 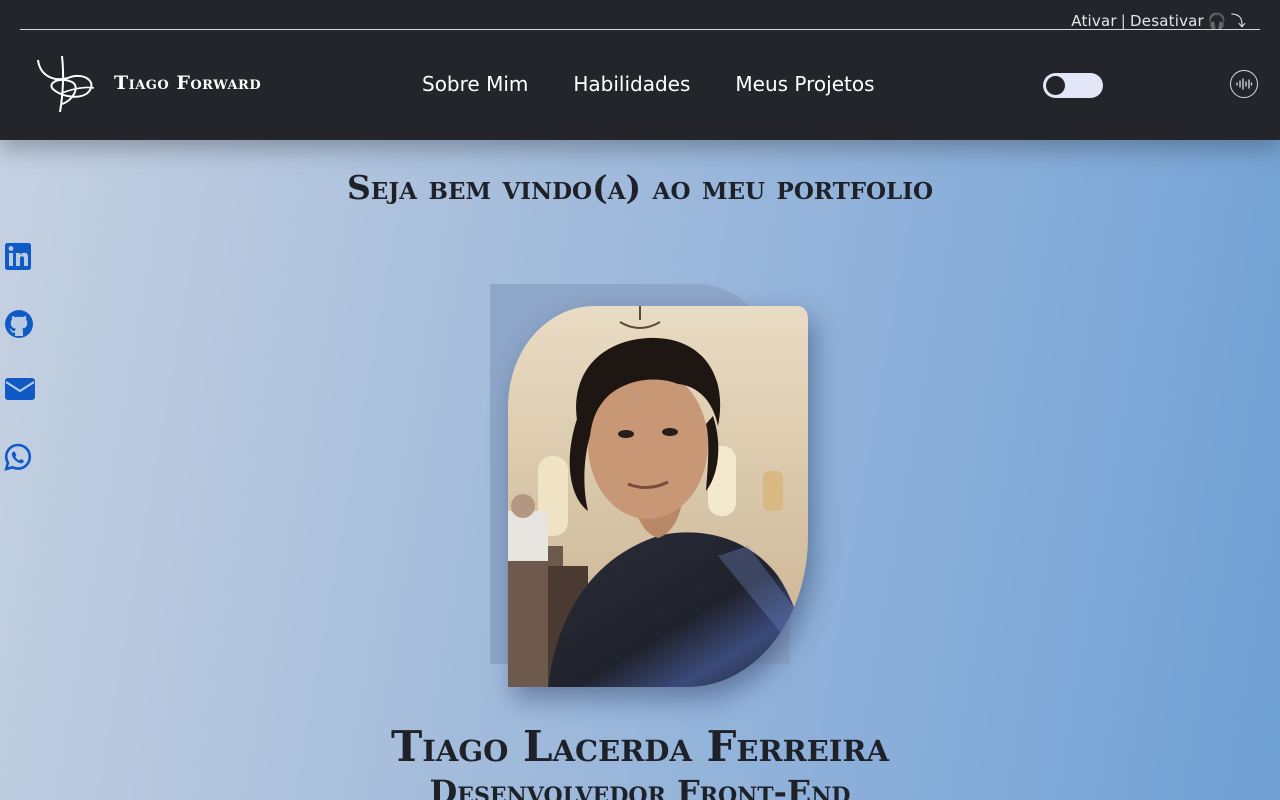 I want to click on social-links, so click(x=20, y=358).